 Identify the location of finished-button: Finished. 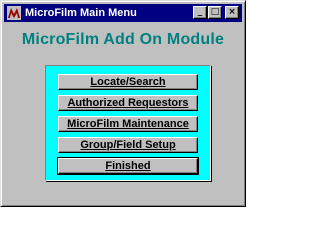
(128, 166).